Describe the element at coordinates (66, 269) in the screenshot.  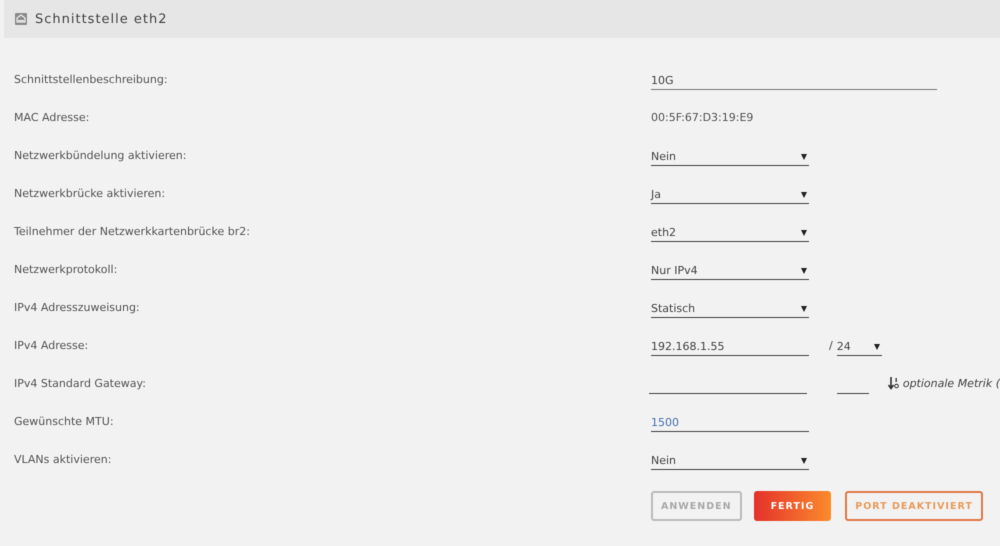
I see `field-label: Netzwerkprotokoll:` at that location.